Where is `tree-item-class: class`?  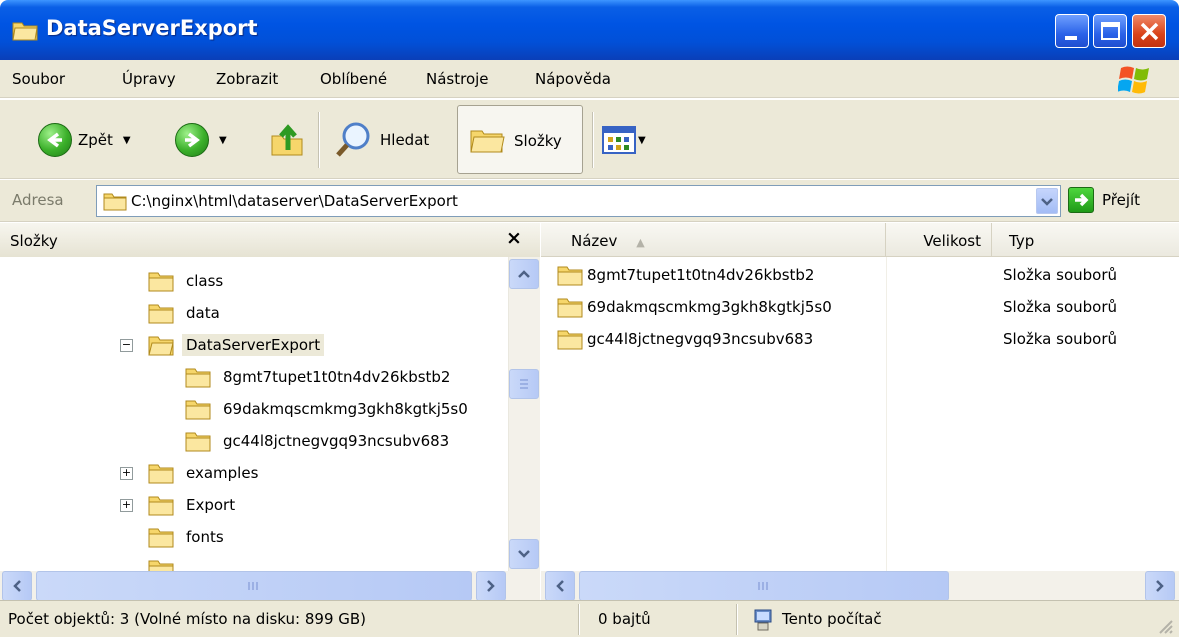
tree-item-class: class is located at coordinates (187, 281).